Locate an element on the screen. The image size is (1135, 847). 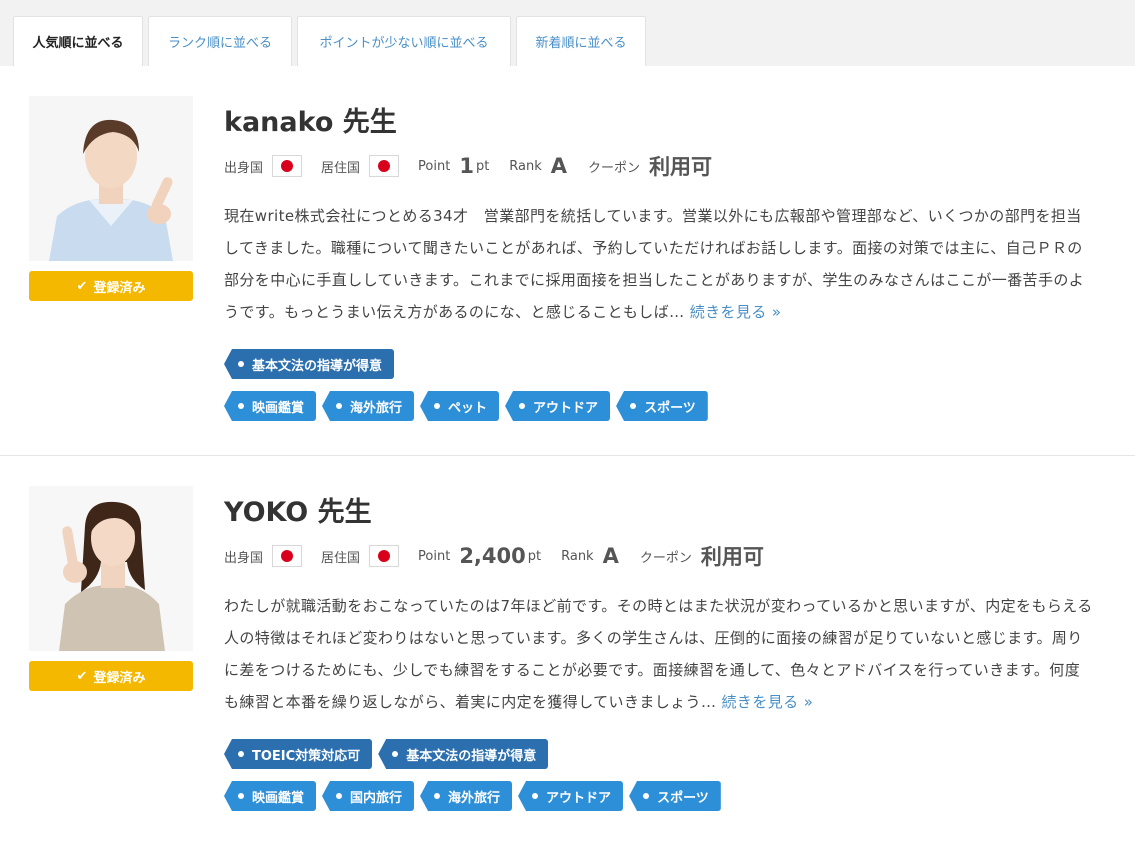
tab-sort-newest: 新着順に並べる is located at coordinates (581, 41).